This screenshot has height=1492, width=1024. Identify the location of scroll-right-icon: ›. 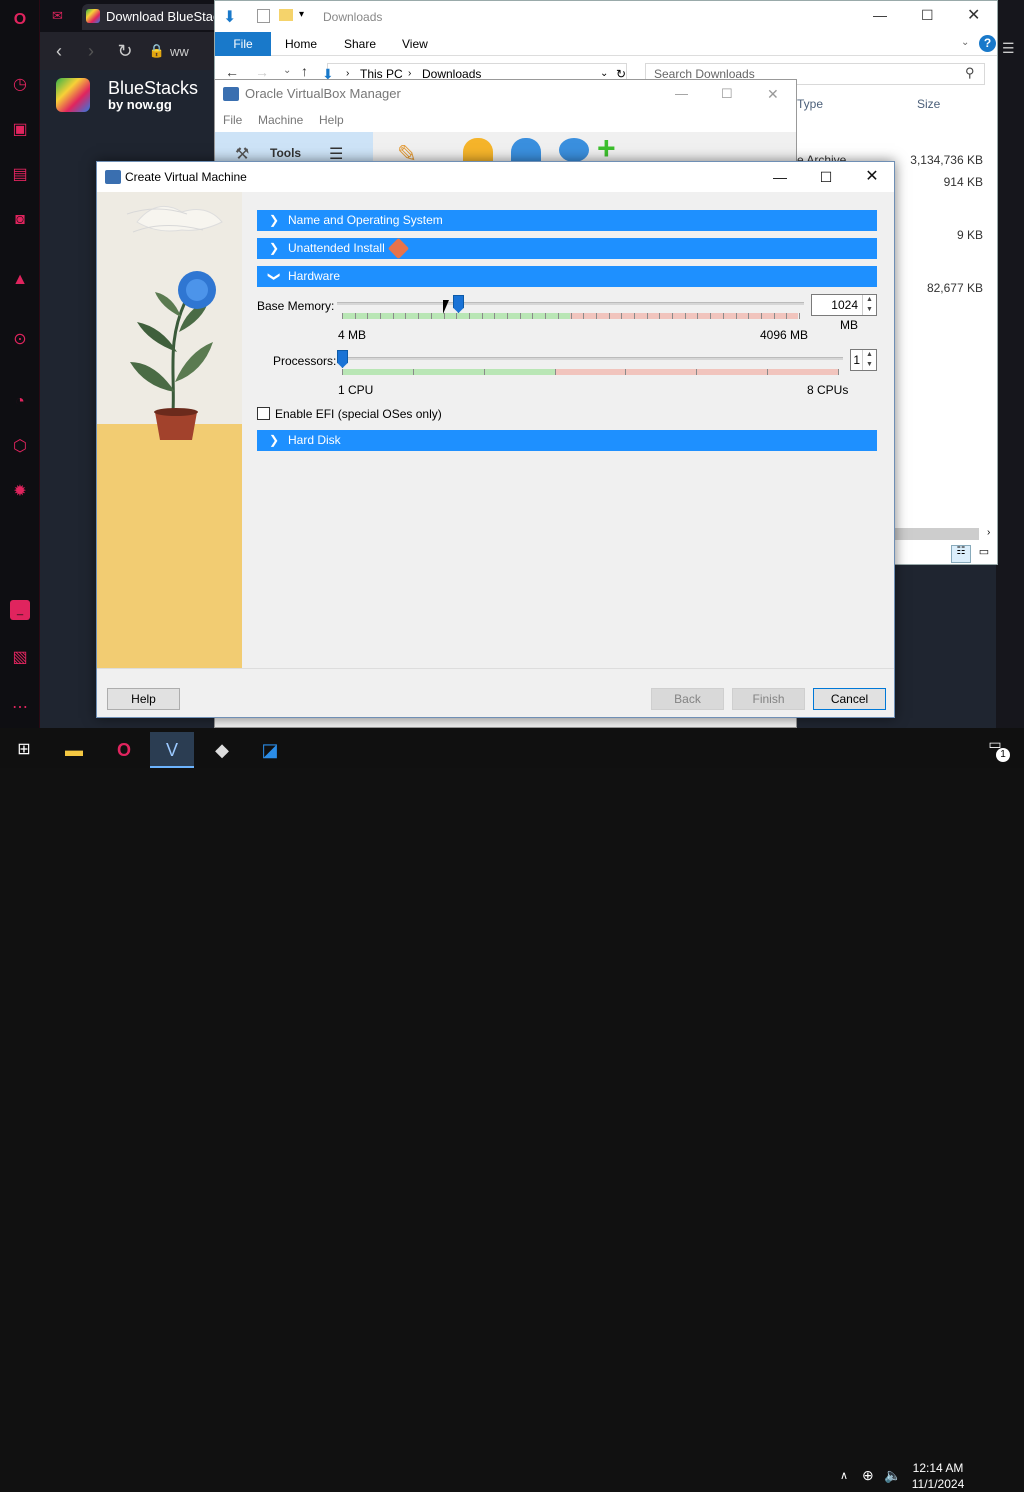
(988, 532).